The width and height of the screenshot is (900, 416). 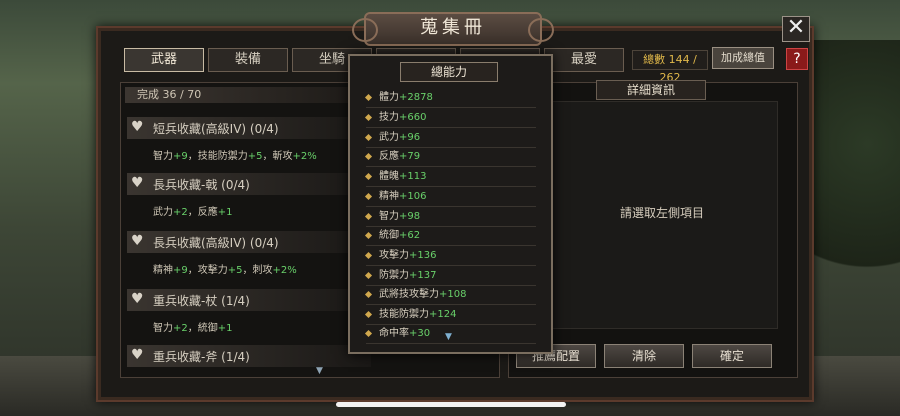 What do you see at coordinates (450, 236) in the screenshot?
I see `stat-row: 統御+62` at bounding box center [450, 236].